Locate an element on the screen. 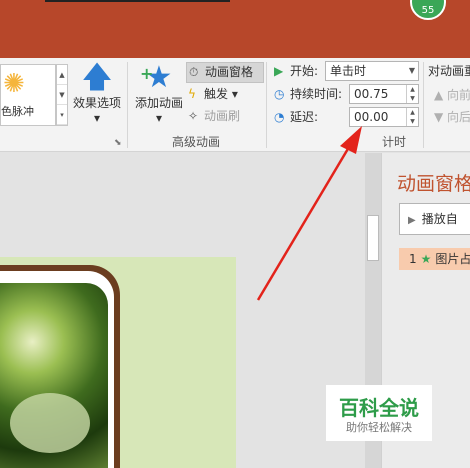 This screenshot has height=468, width=470. duration-spinner: 00.75 ▲ ▼ is located at coordinates (384, 94).